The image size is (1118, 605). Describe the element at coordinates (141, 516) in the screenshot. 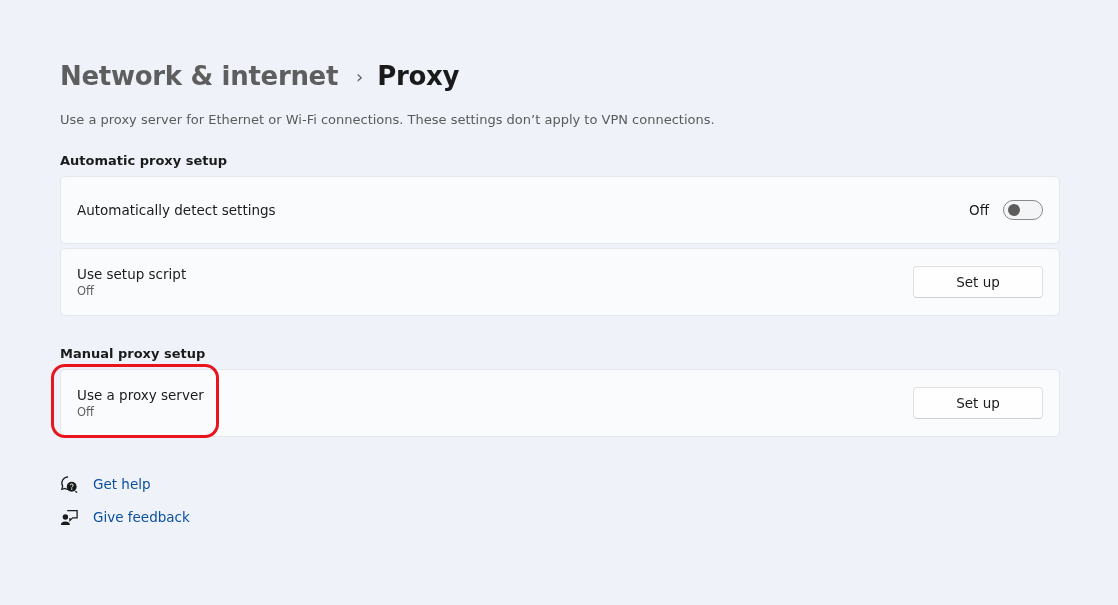

I see `help-link: Give feedback` at that location.